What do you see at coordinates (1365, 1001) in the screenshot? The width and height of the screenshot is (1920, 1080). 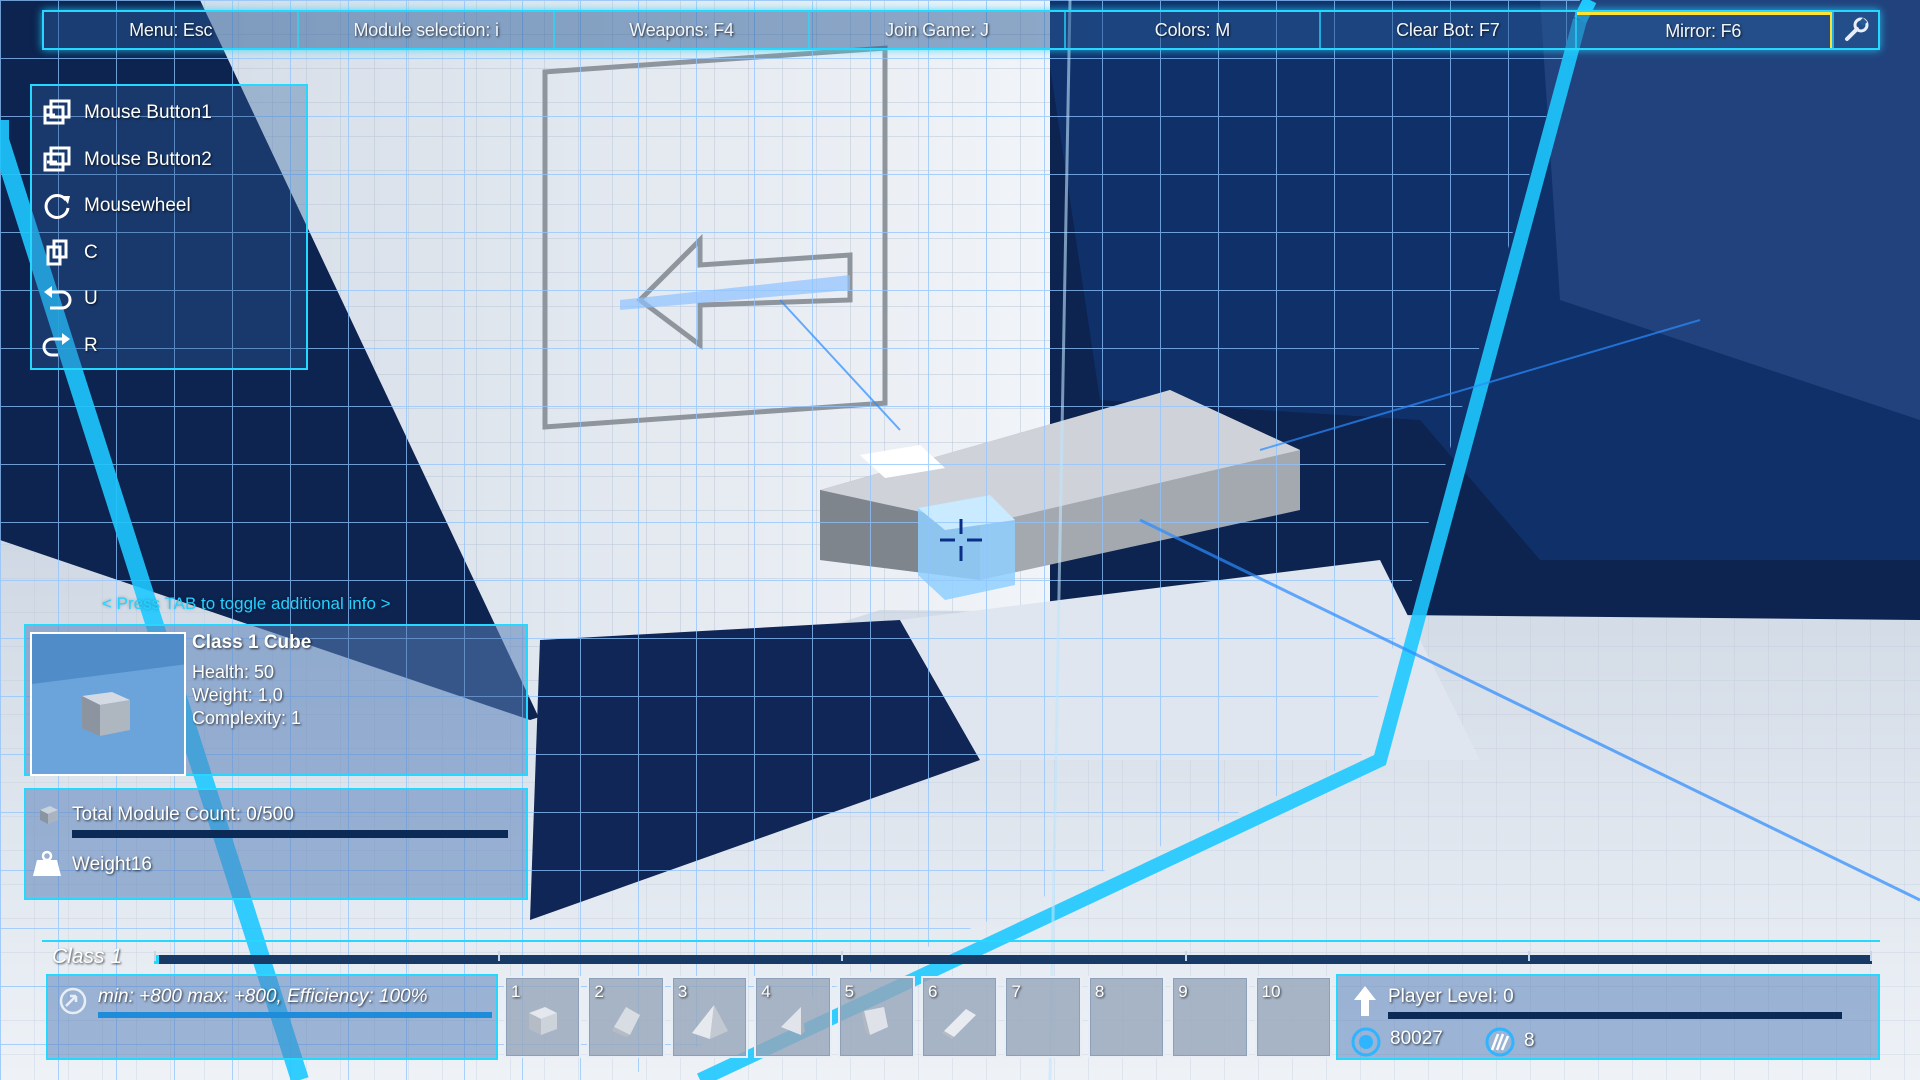 I see `level-up-icon` at bounding box center [1365, 1001].